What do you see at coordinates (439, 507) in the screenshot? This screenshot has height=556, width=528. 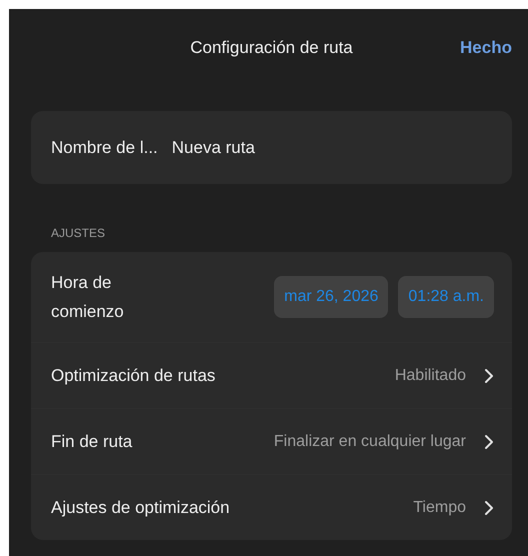 I see `row-value: Tiempo` at bounding box center [439, 507].